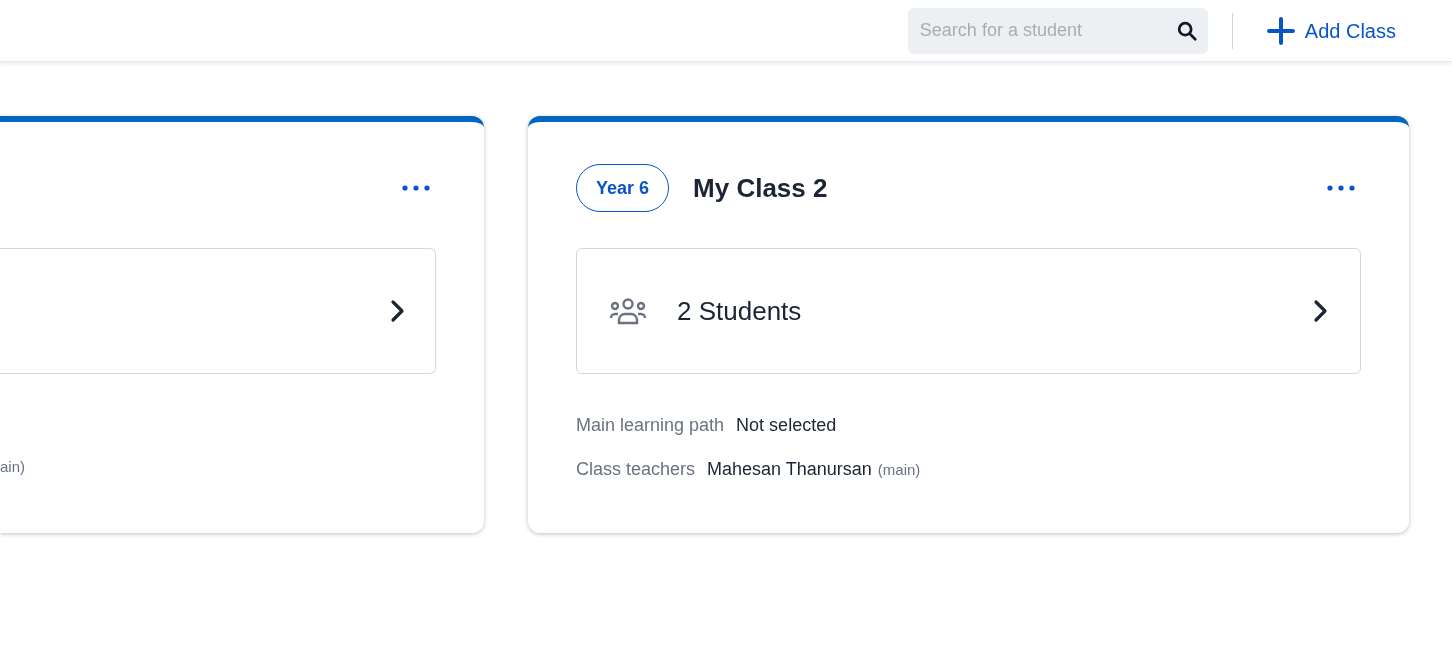 The width and height of the screenshot is (1452, 654). Describe the element at coordinates (1186, 30) in the screenshot. I see `search-icon` at that location.